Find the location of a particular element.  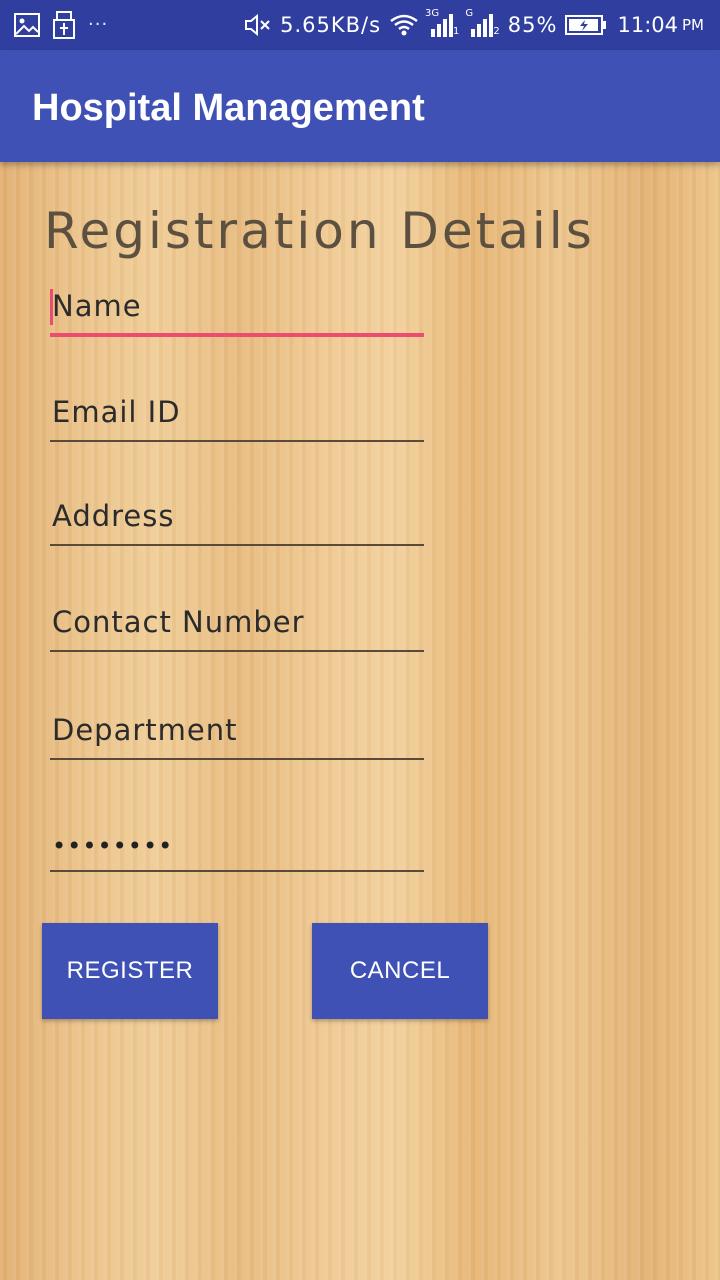

password-field-wrapper: •••••••• is located at coordinates (237, 845).